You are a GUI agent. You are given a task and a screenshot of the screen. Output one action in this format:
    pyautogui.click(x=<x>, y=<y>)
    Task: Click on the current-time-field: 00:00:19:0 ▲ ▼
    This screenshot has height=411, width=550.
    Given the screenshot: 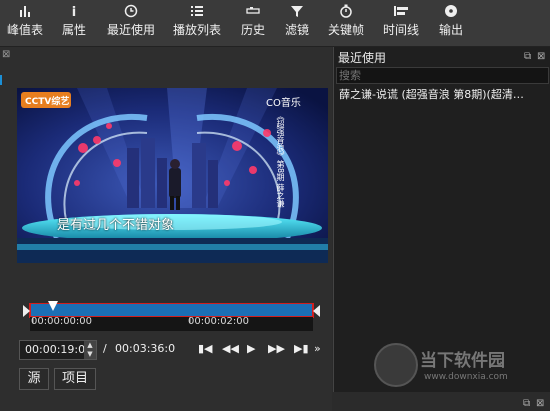 What is the action you would take?
    pyautogui.click(x=58, y=350)
    